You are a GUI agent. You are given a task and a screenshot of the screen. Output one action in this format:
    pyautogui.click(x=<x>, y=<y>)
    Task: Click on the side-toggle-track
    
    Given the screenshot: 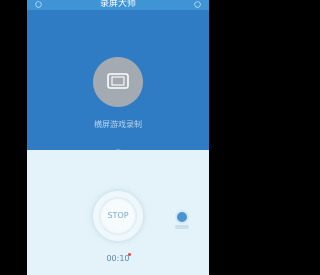 What is the action you would take?
    pyautogui.click(x=182, y=227)
    